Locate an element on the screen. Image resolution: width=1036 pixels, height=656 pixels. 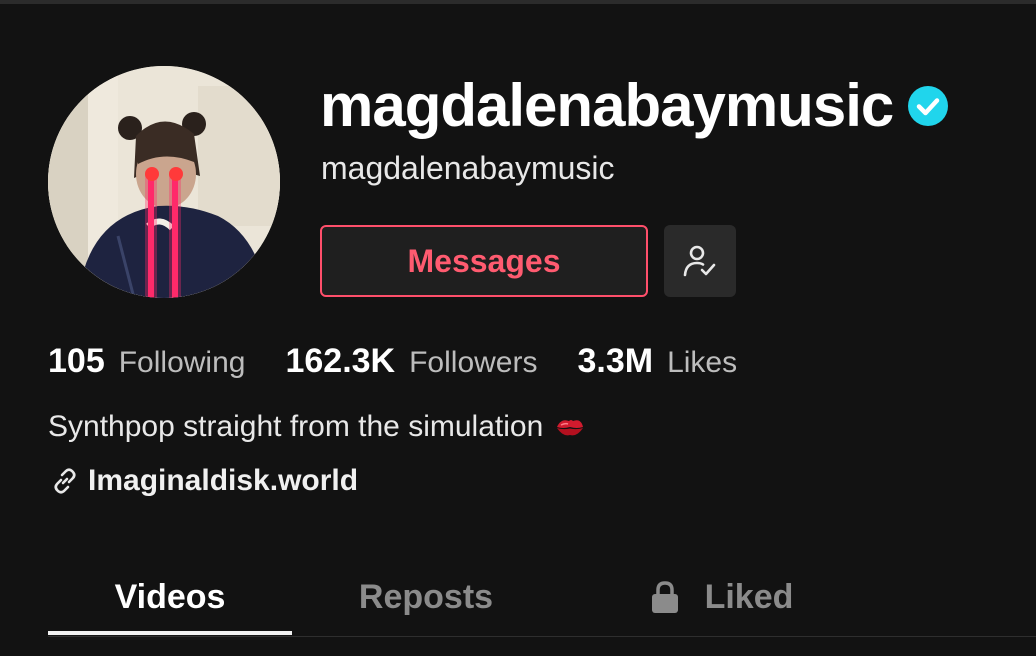
tab-videos: Videos is located at coordinates (170, 597).